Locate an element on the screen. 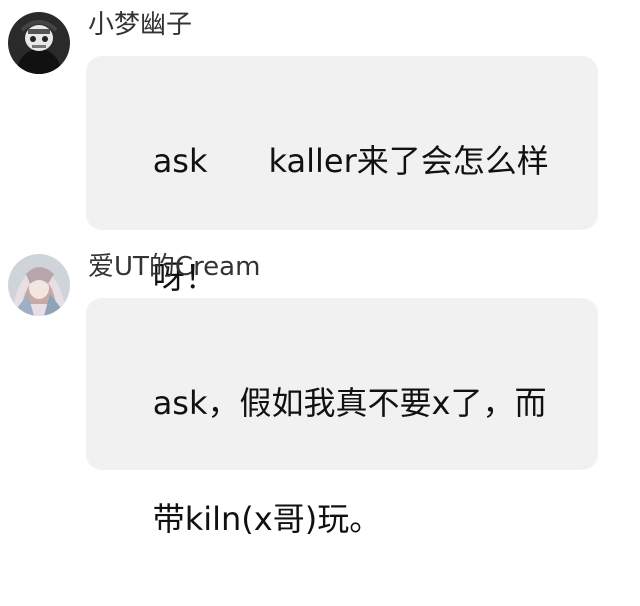 The height and width of the screenshot is (606, 640). message-line: ask，假如我真不要x了，而 is located at coordinates (349, 403).